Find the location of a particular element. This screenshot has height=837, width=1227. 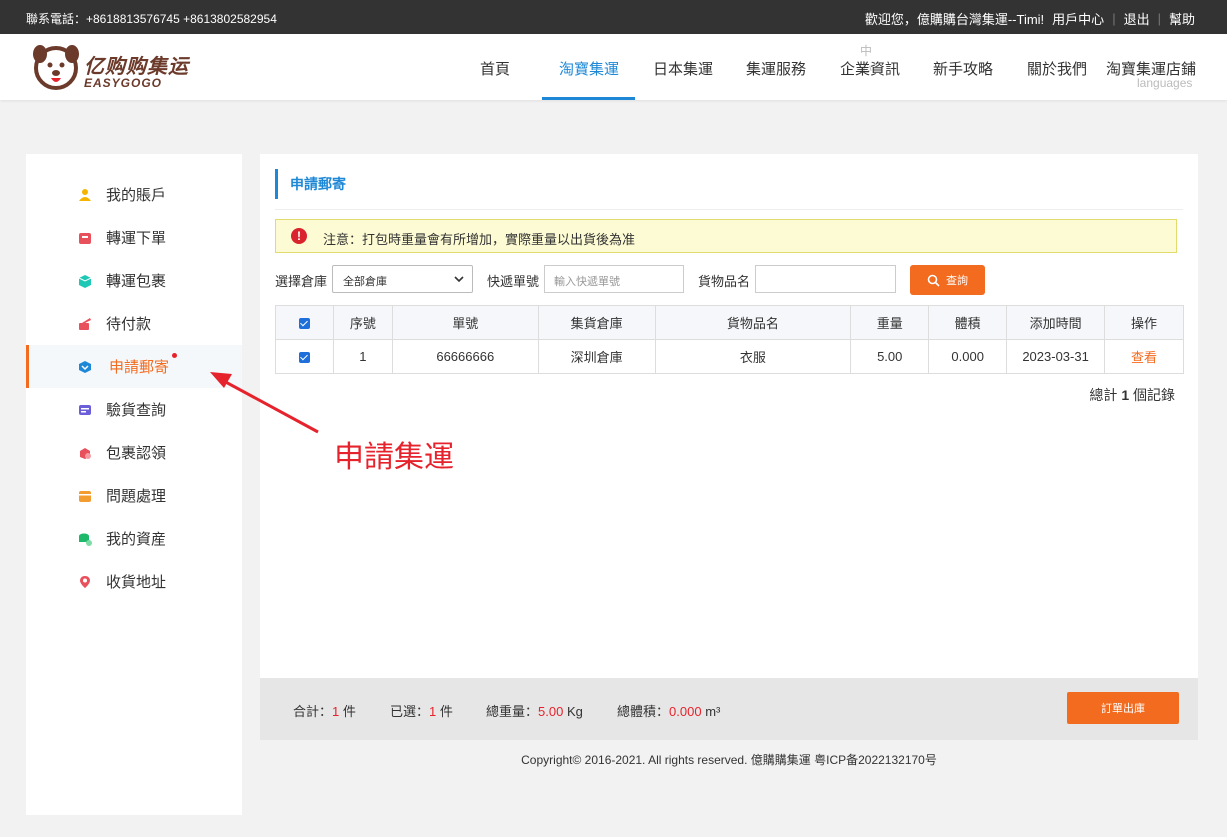

user-group-icon is located at coordinates (85, 194).